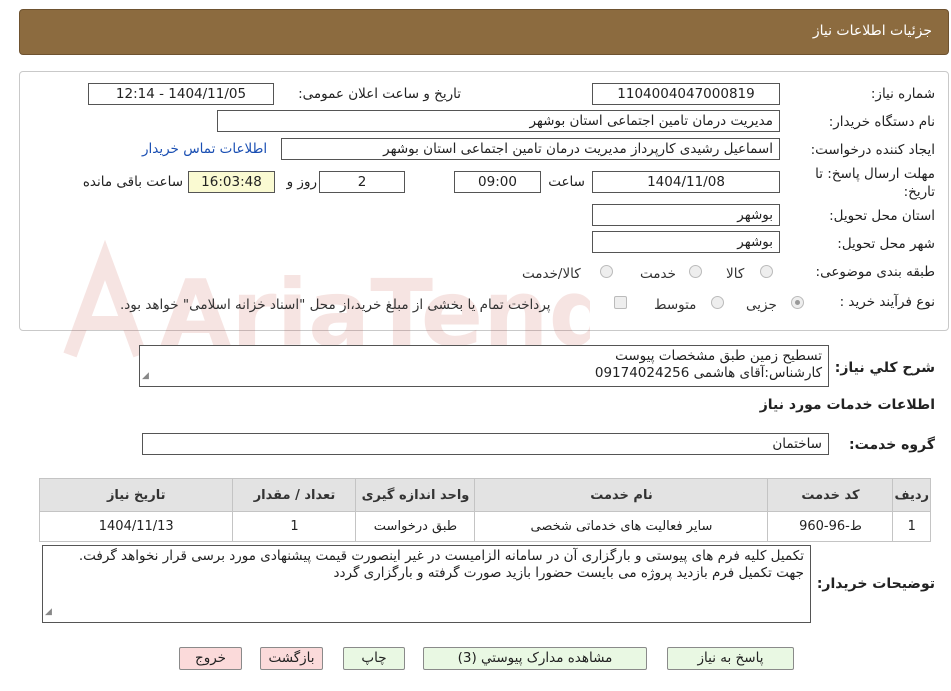  What do you see at coordinates (566, 182) in the screenshot?
I see `deadline-time-label: ساعت` at bounding box center [566, 182].